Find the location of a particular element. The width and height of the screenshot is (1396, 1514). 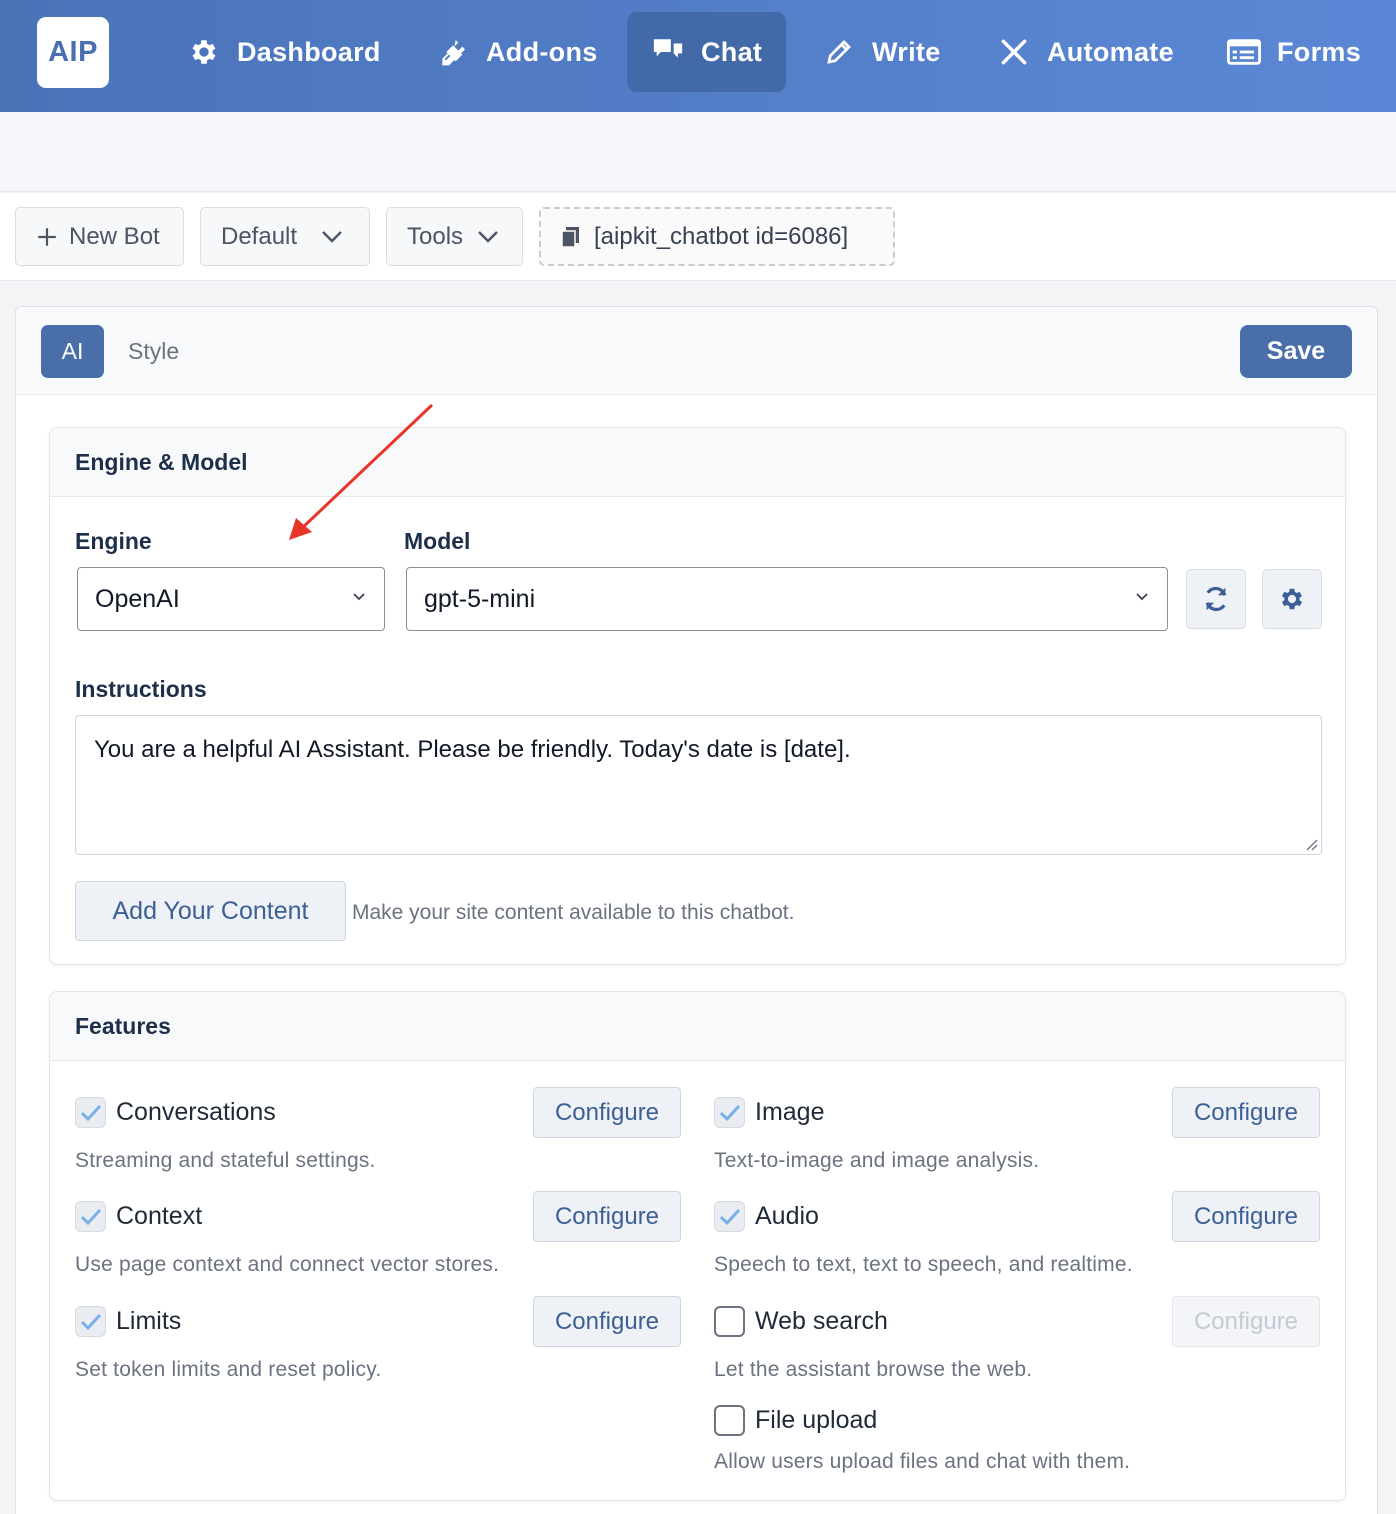

engine-model-title: Engine & Model is located at coordinates (697, 462).